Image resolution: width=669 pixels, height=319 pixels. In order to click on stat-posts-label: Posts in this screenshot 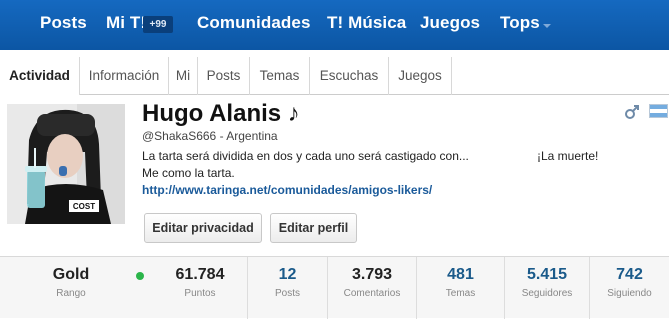, I will do `click(287, 293)`.